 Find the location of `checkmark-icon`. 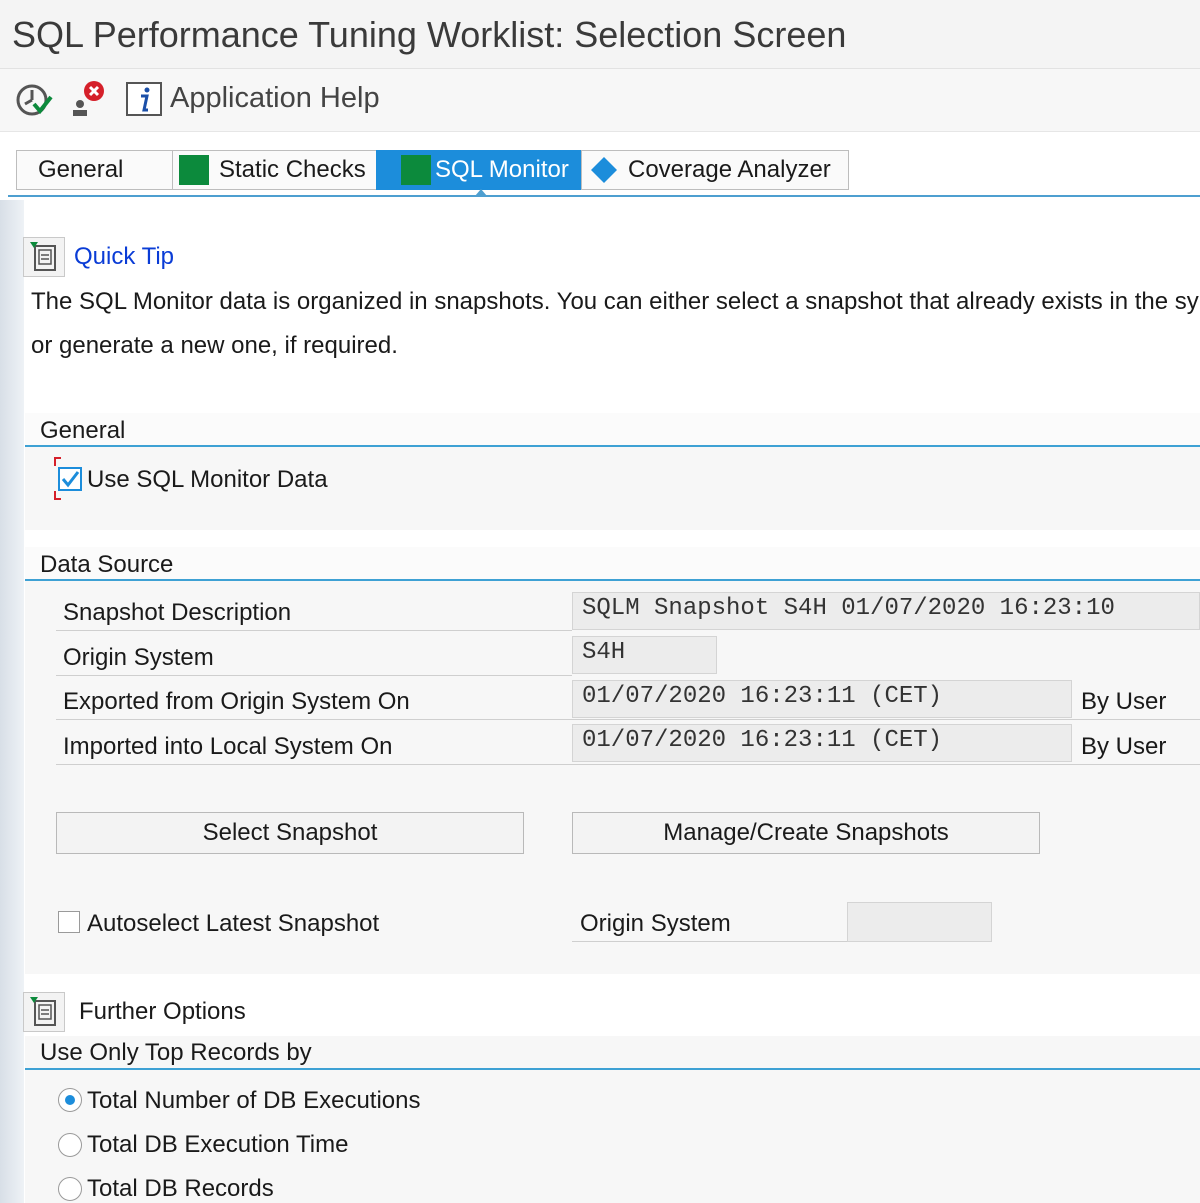

checkmark-icon is located at coordinates (70, 479).